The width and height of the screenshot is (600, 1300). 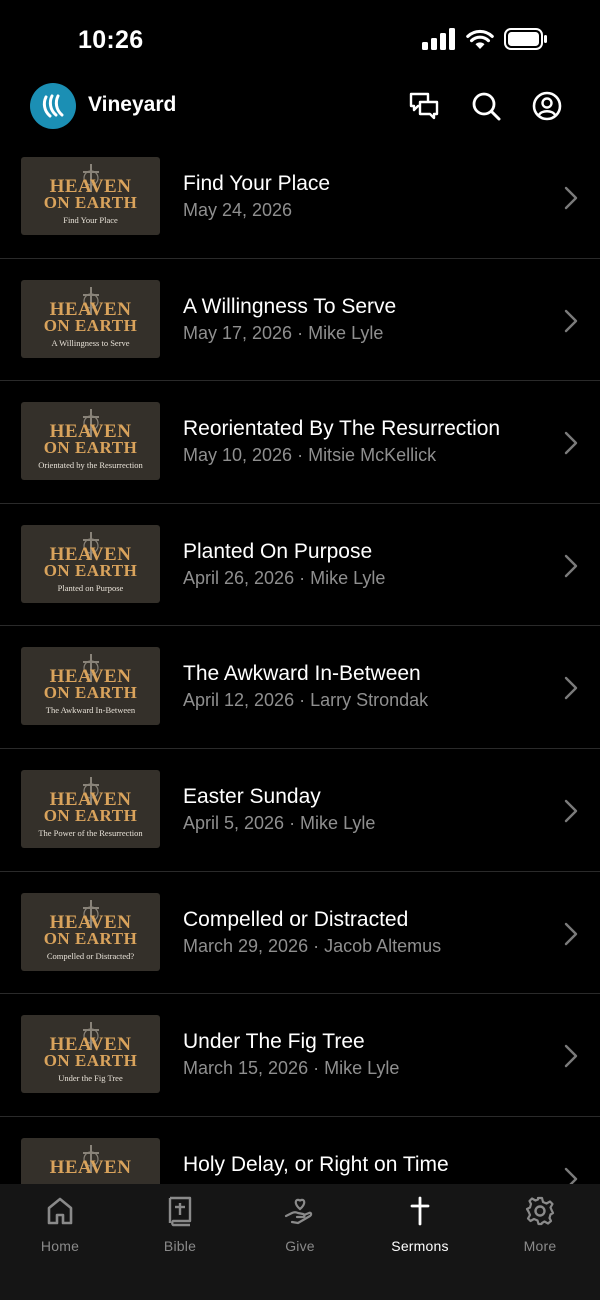 I want to click on thumbnail-subtitle: Orientated by the Resurrection, so click(x=90, y=465).